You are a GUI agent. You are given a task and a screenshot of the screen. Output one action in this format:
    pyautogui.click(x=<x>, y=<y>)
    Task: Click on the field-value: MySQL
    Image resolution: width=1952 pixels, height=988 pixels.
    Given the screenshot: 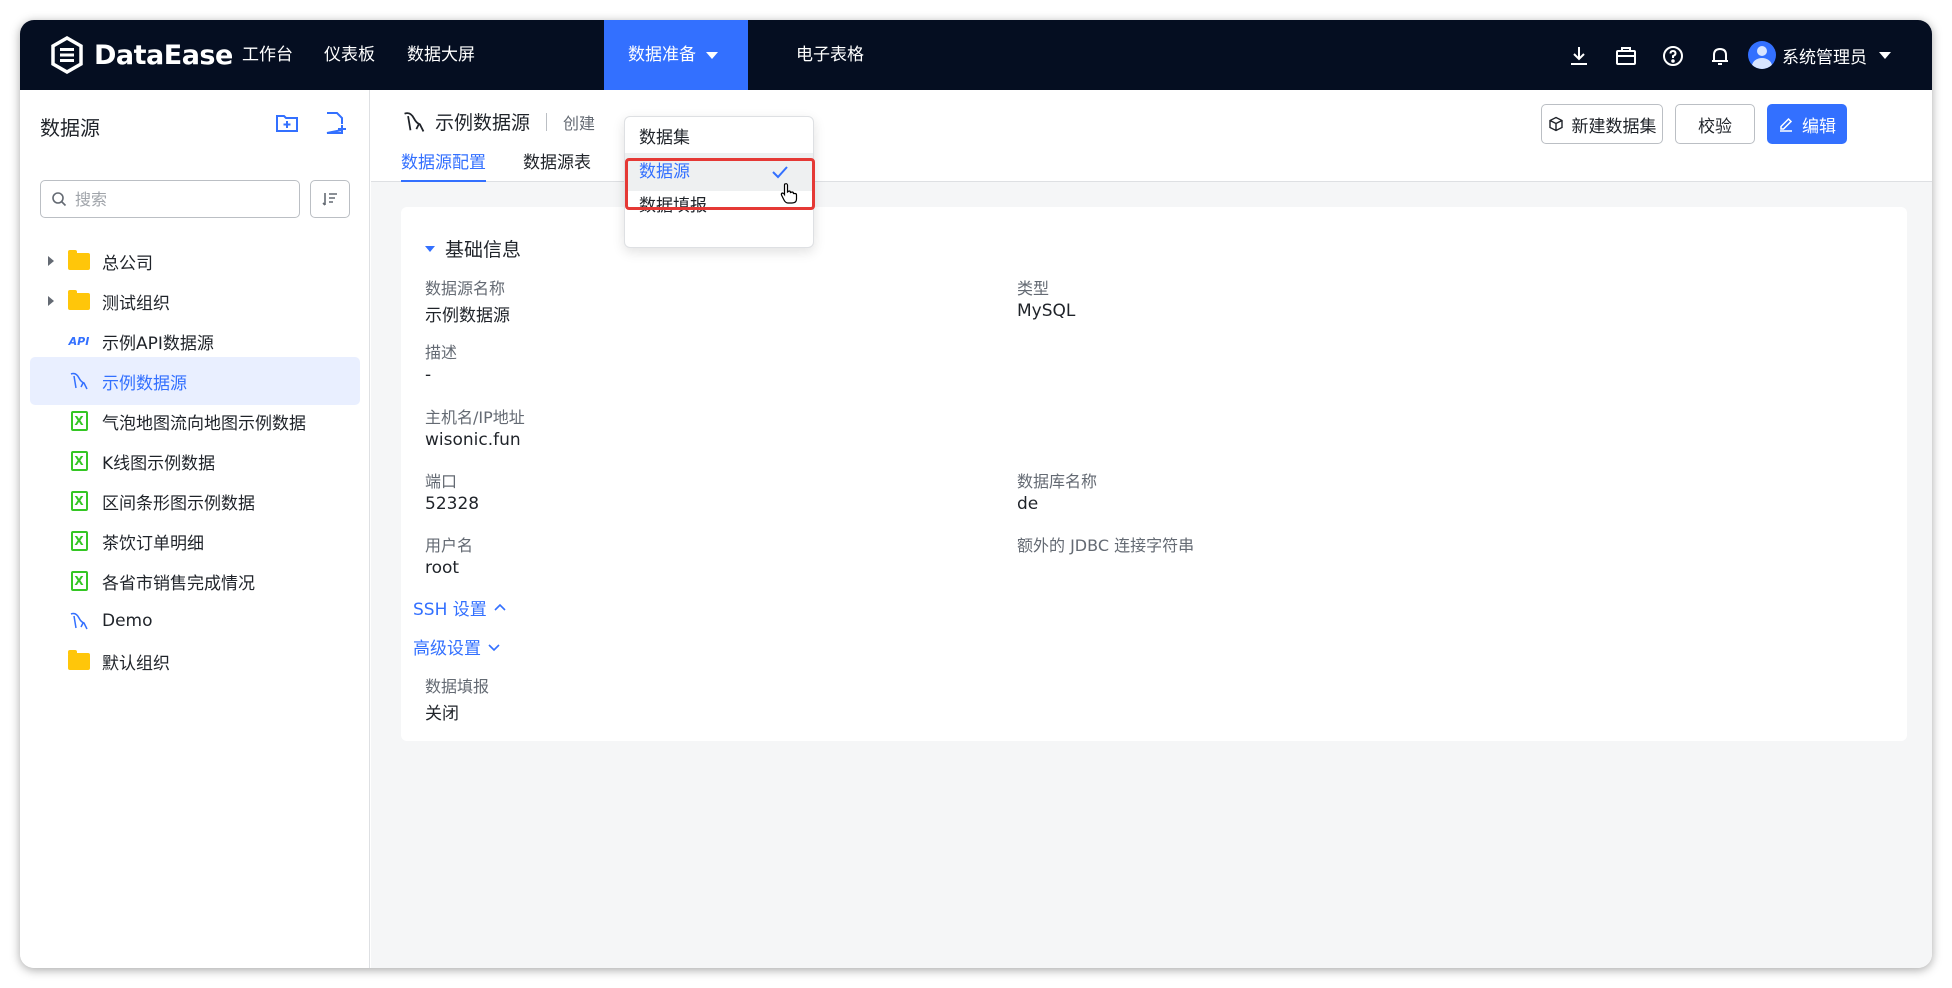 What is the action you would take?
    pyautogui.click(x=1046, y=311)
    